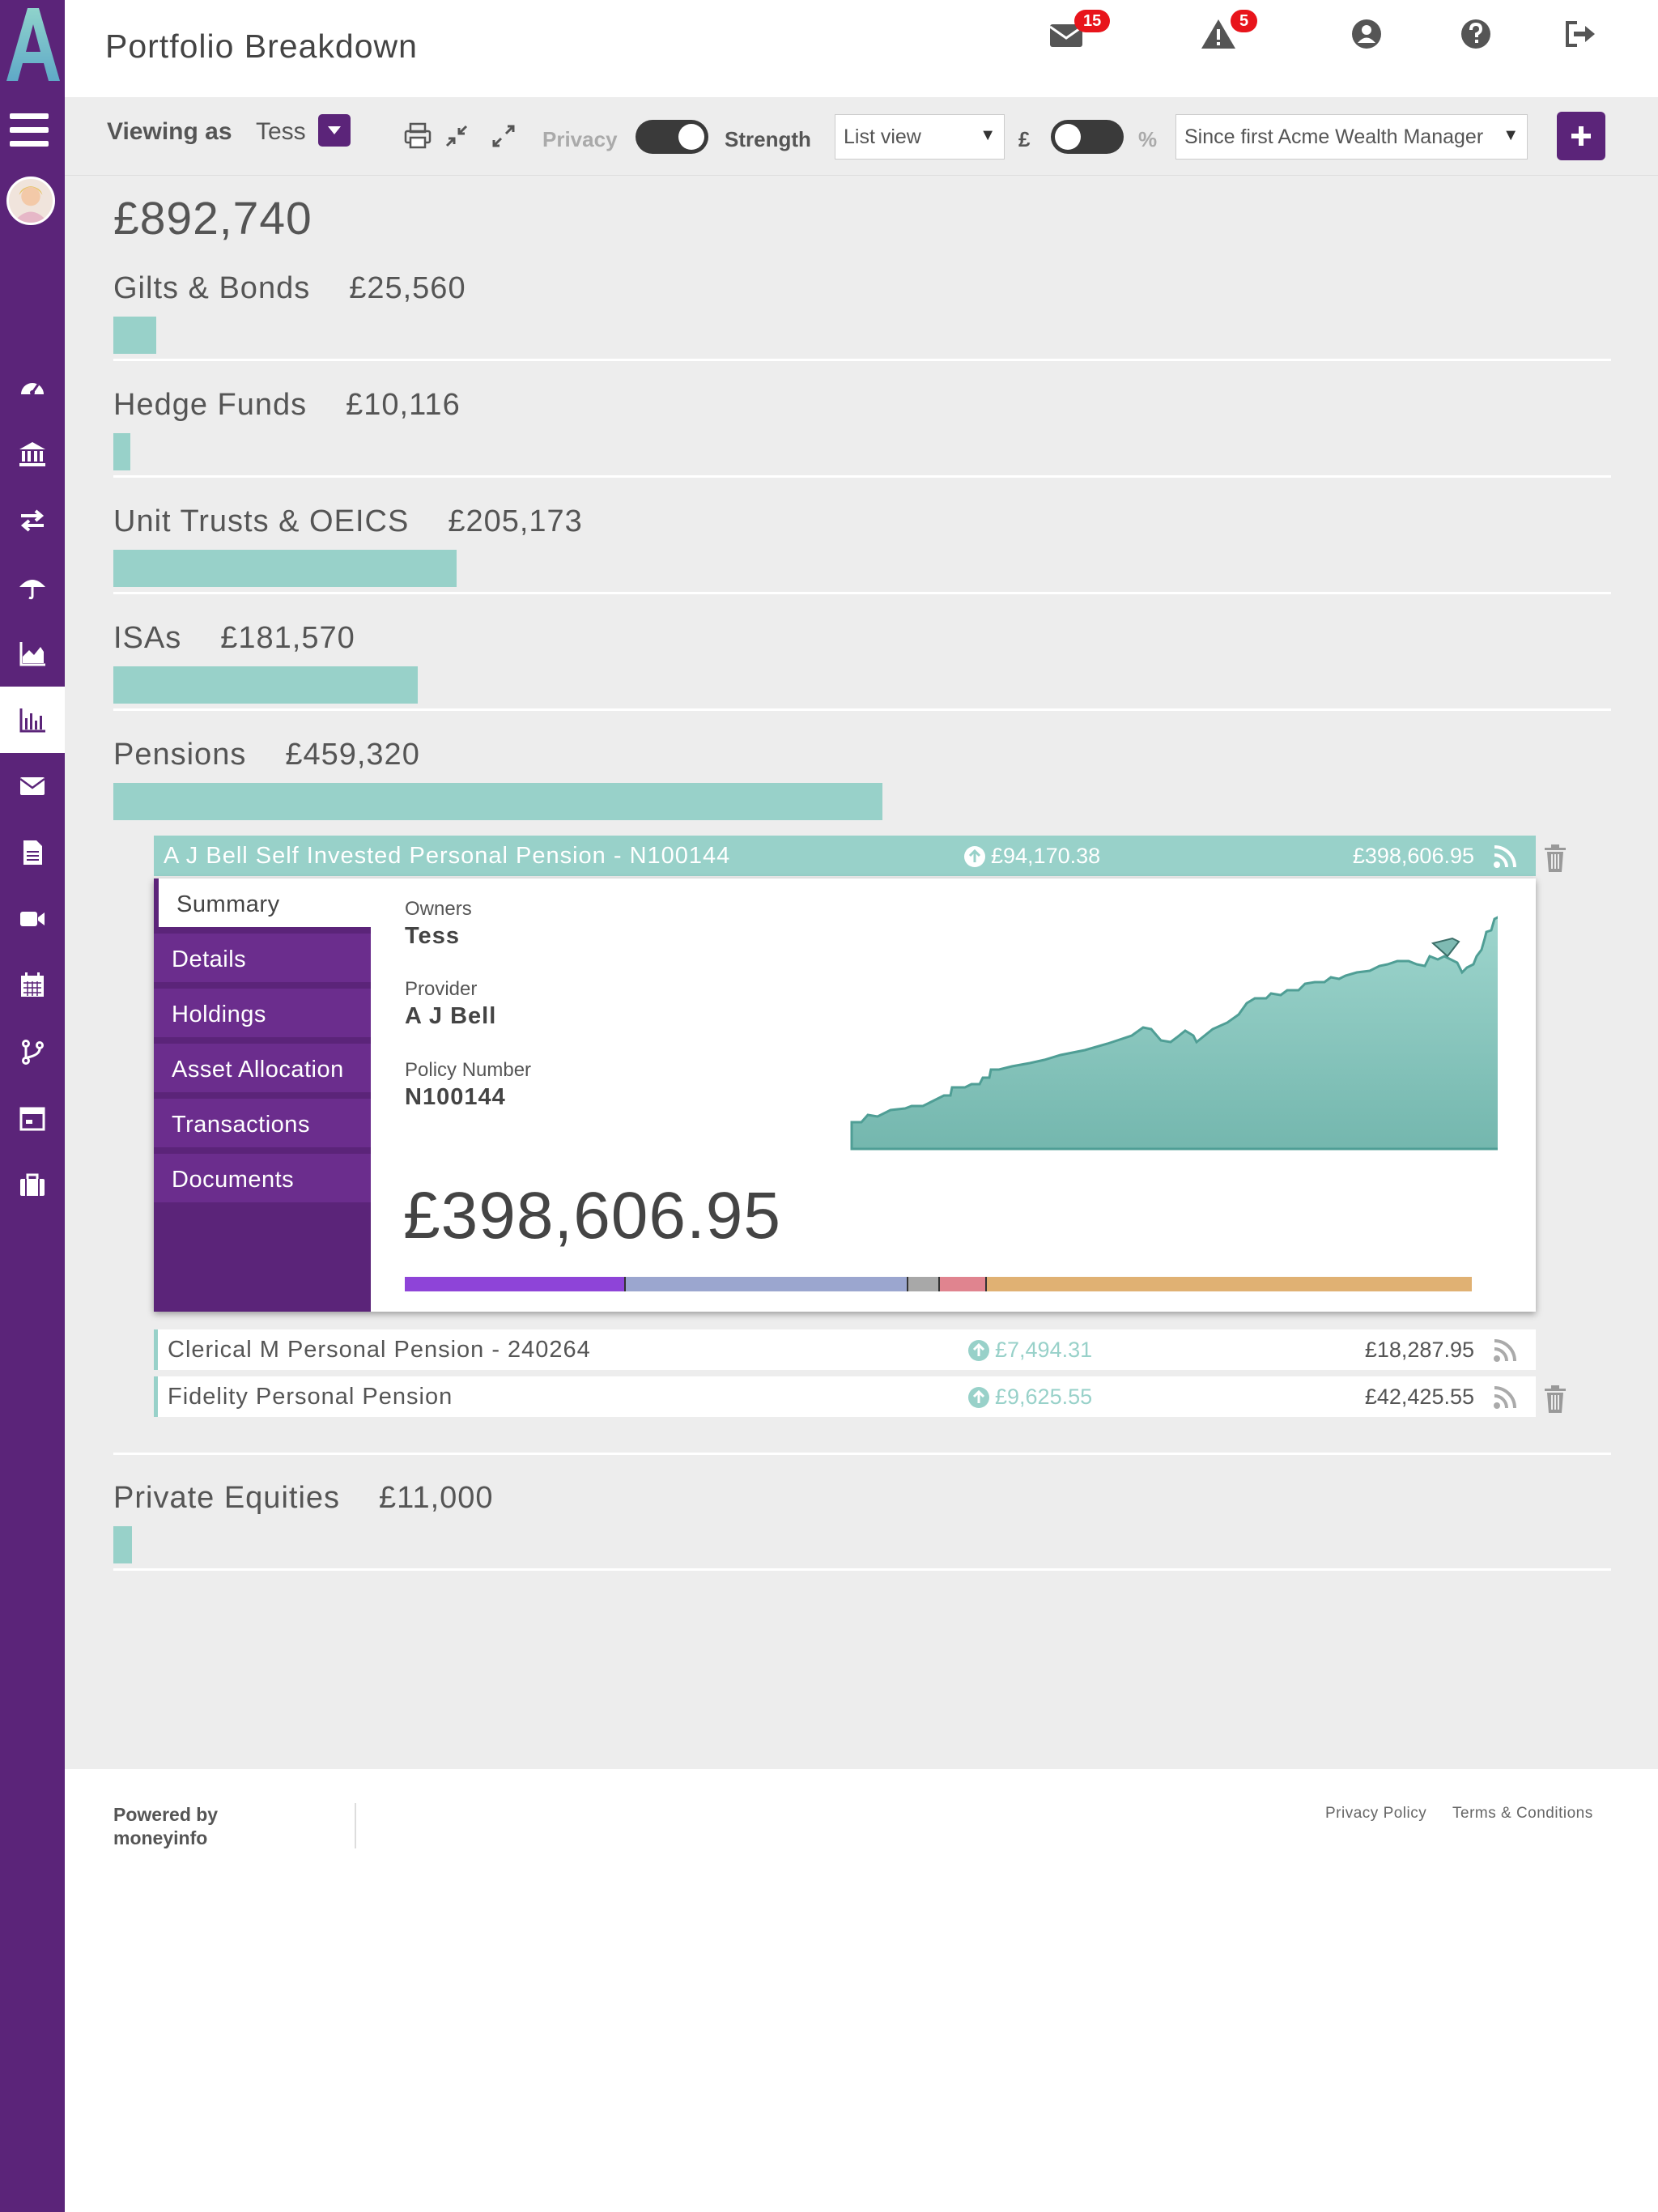  What do you see at coordinates (1522, 1814) in the screenshot?
I see `terms-link: Terms & Conditions` at bounding box center [1522, 1814].